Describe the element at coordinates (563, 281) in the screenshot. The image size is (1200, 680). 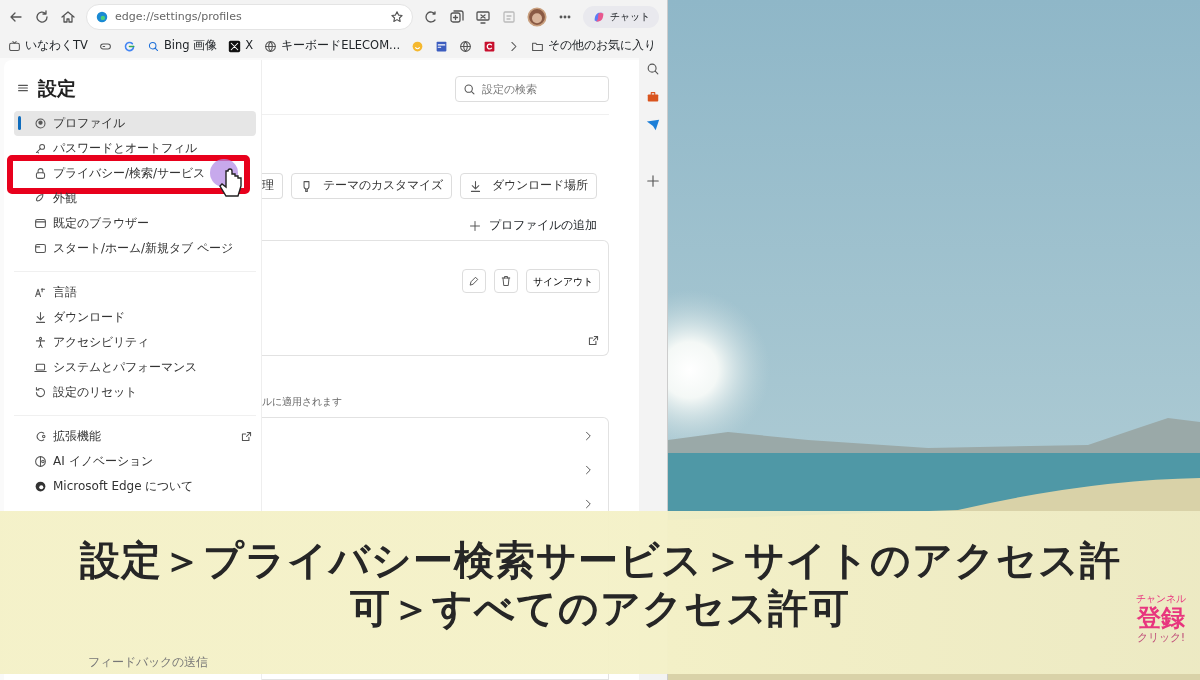
I see `sign-out-button: サインアウト` at that location.